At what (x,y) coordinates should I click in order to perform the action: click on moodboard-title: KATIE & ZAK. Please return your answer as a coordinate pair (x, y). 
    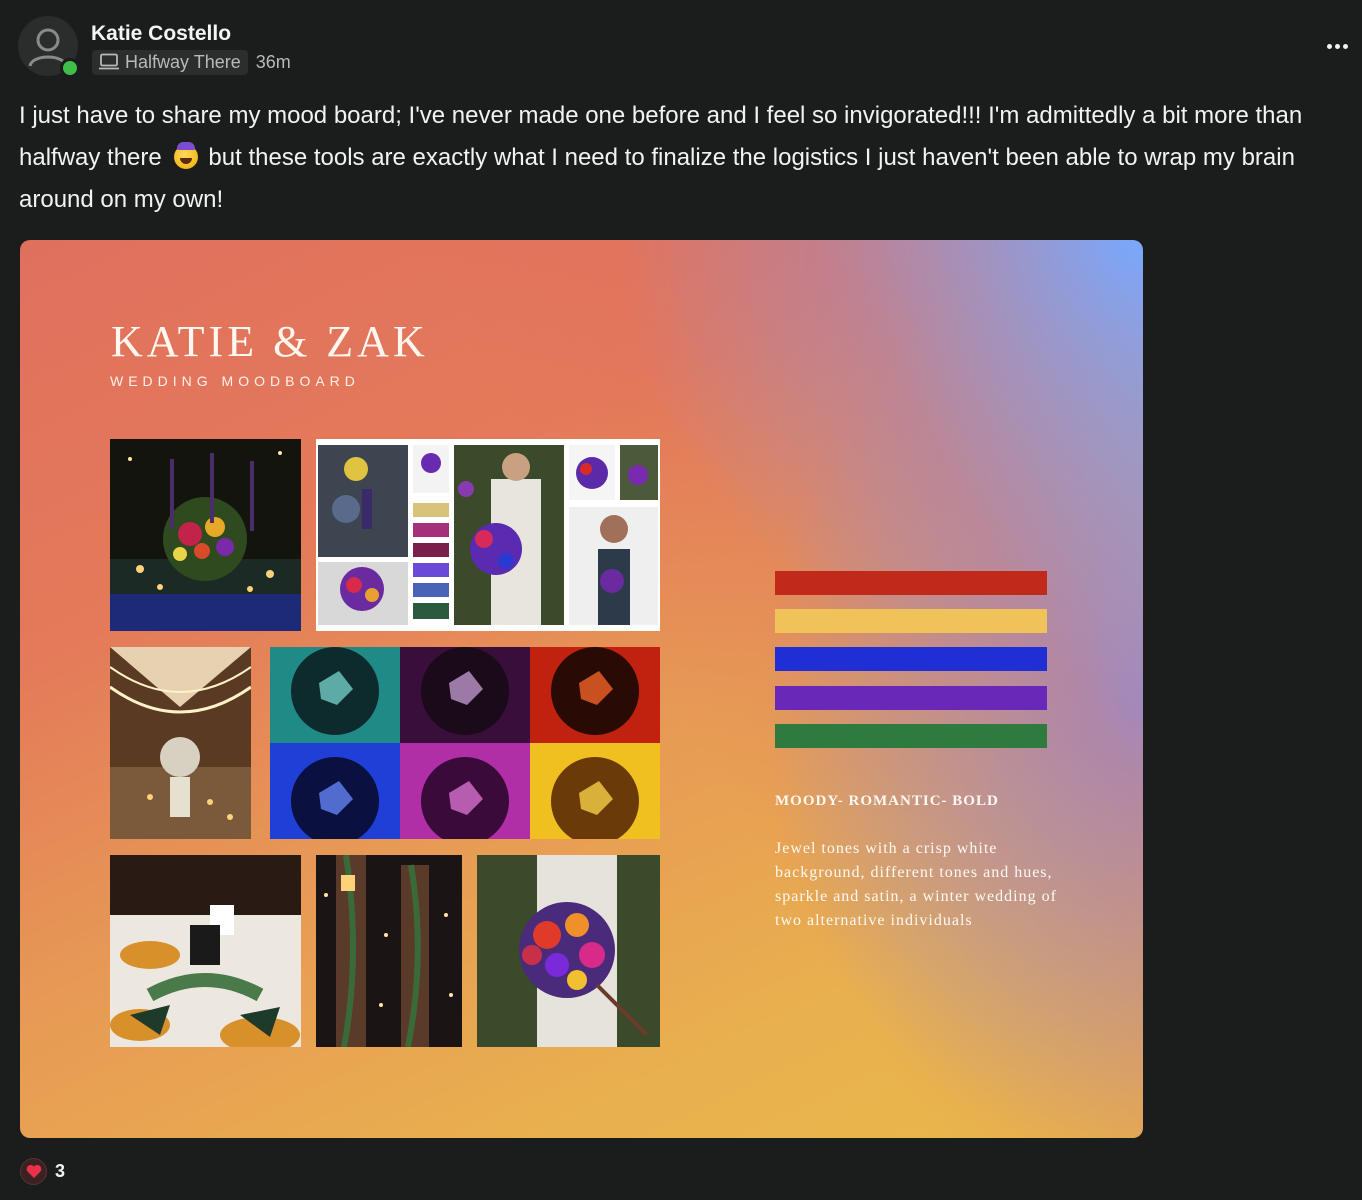
    Looking at the image, I should click on (270, 341).